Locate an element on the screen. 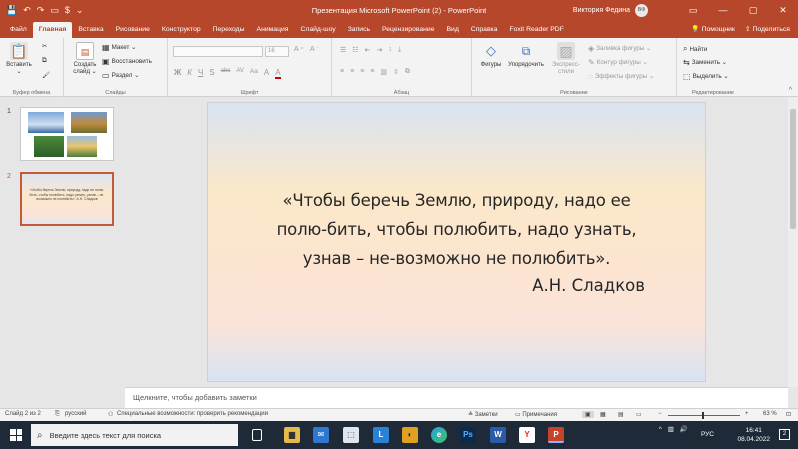 The height and width of the screenshot is (449, 798). vertical-scrollbar is located at coordinates (793, 242).